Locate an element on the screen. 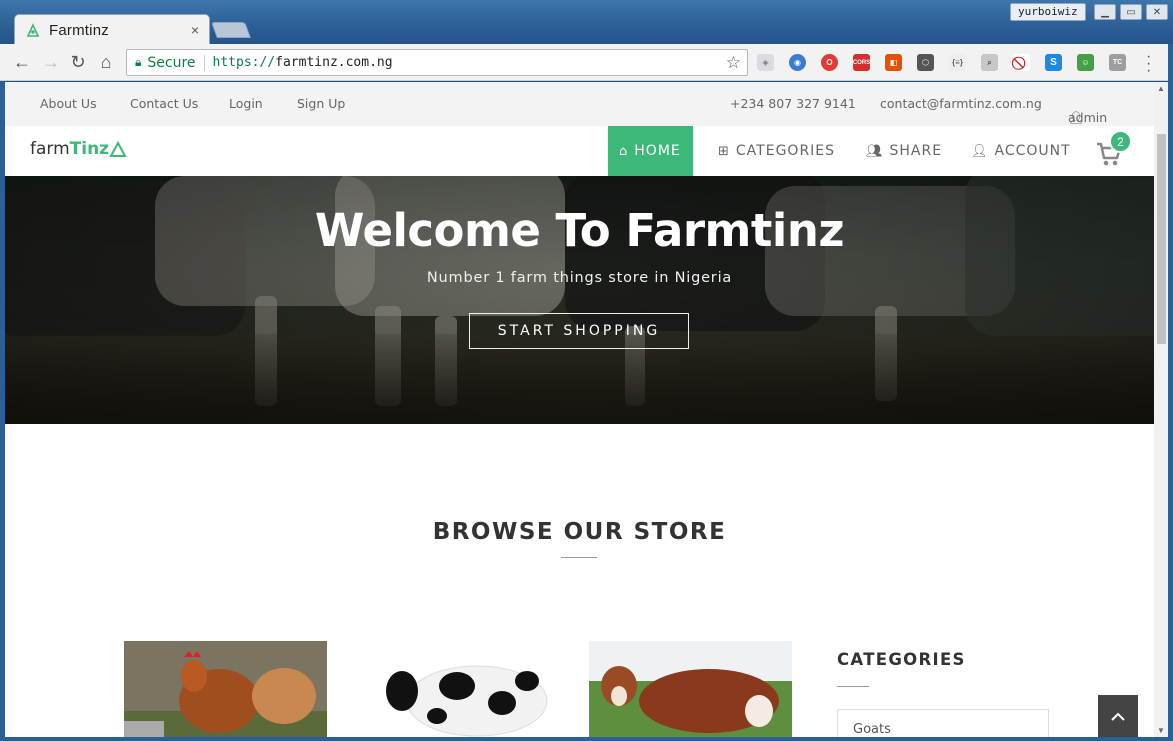  sidebar-categories-title: CATEGORIES is located at coordinates (901, 659).